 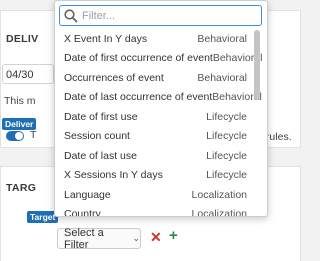 What do you see at coordinates (15, 136) in the screenshot?
I see `delivery-toggle` at bounding box center [15, 136].